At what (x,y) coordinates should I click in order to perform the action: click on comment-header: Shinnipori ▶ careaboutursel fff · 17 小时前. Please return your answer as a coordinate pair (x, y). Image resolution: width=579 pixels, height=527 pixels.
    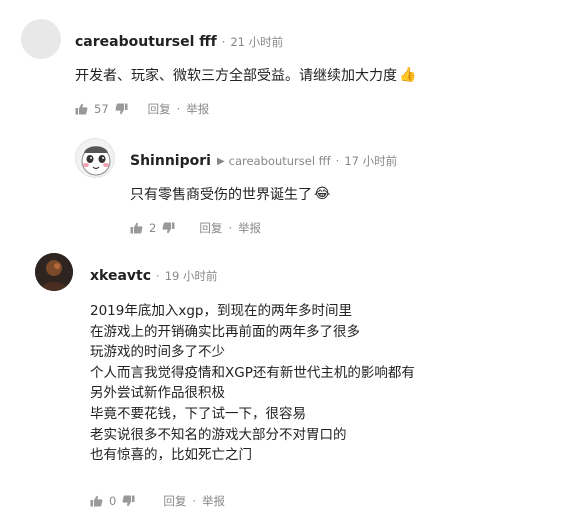
    Looking at the image, I should click on (263, 161).